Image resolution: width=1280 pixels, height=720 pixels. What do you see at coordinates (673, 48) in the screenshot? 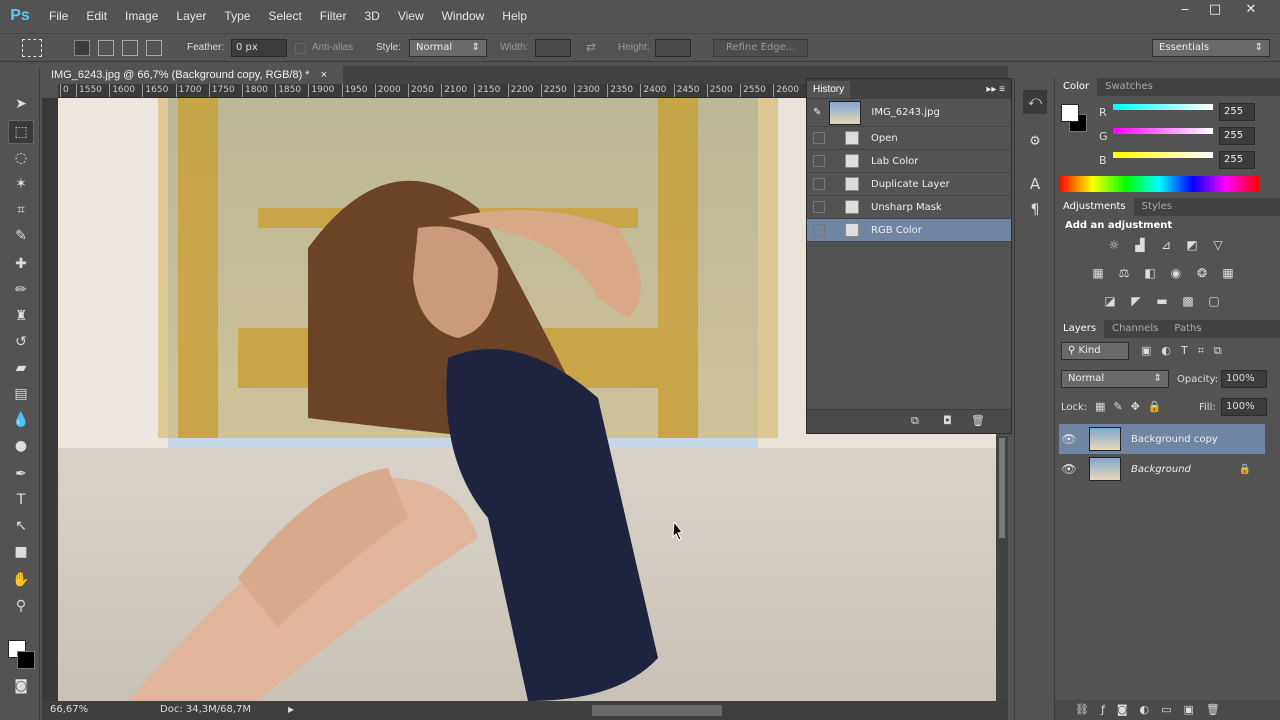
I see `height-input` at bounding box center [673, 48].